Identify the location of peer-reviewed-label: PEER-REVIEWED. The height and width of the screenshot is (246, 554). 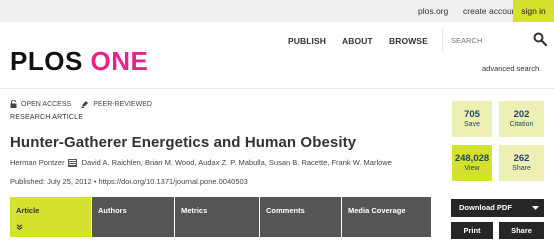
(122, 104).